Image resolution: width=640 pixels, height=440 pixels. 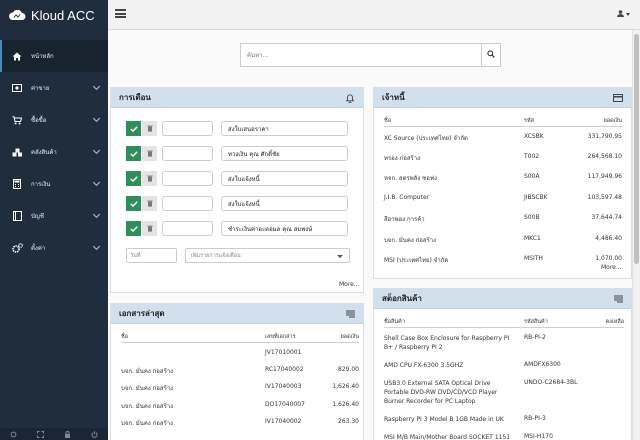 What do you see at coordinates (240, 421) in the screenshot?
I see `table-row: บจก. มั่นคง ก่อสร้าง IV17040002 263.30` at bounding box center [240, 421].